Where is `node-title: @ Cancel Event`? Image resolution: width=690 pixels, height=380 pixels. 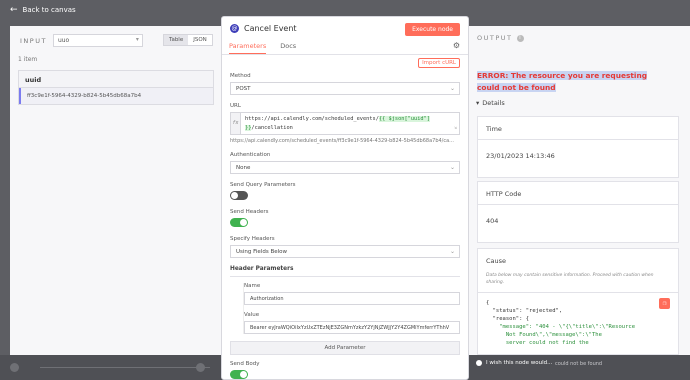
node-title: @ Cancel Event is located at coordinates (263, 28).